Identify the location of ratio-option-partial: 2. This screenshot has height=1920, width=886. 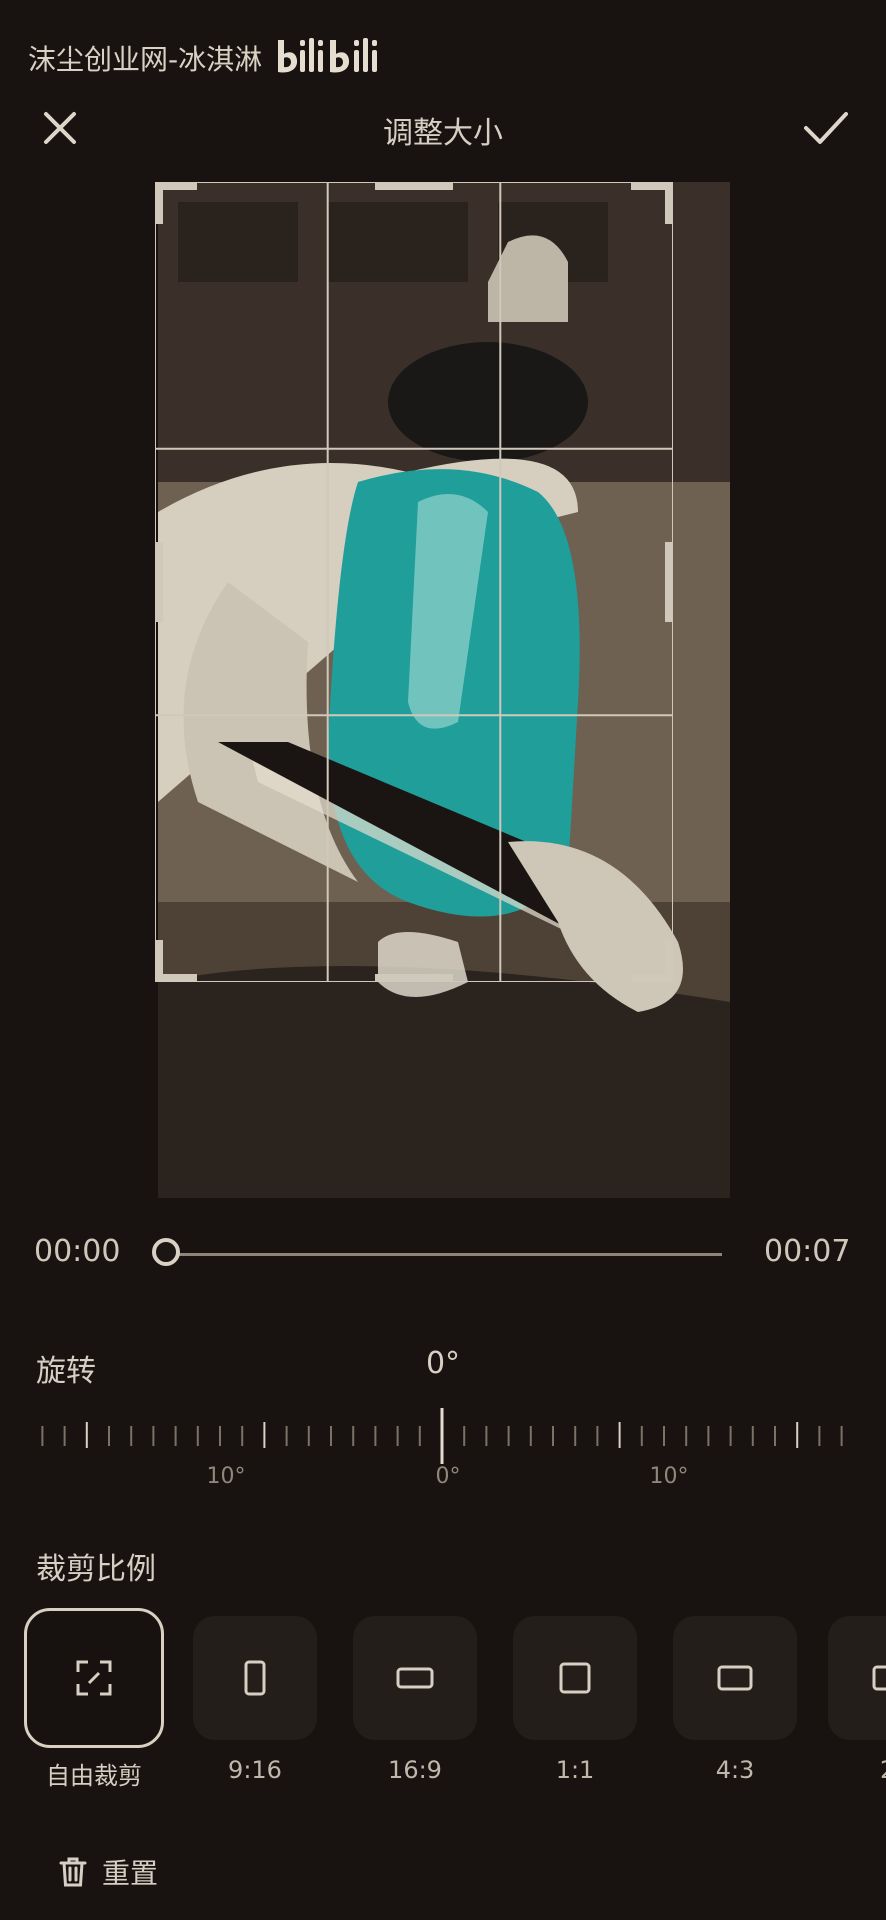
(857, 1700).